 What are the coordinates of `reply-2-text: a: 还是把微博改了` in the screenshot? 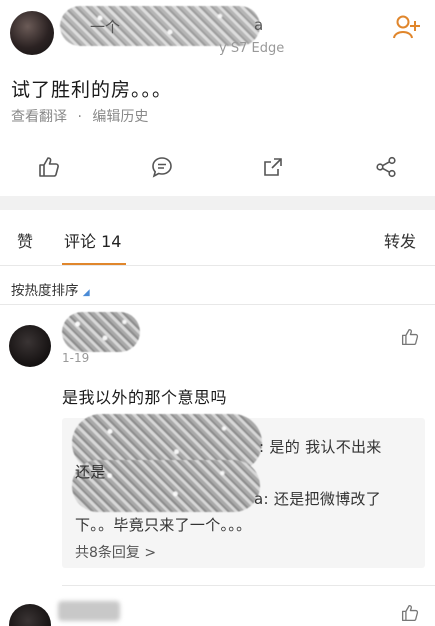 It's located at (318, 499).